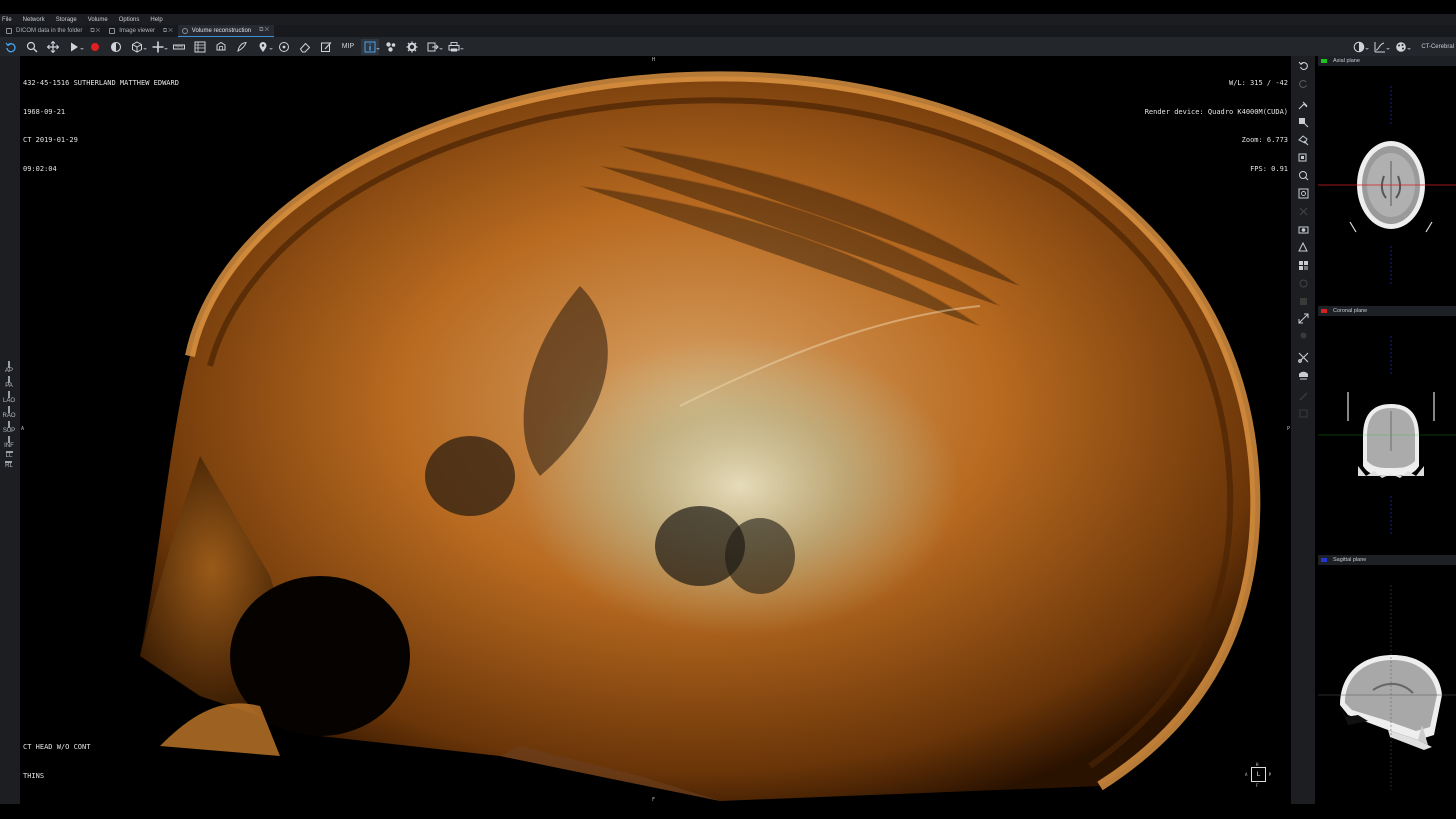 The image size is (1456, 819). What do you see at coordinates (98, 20) in the screenshot?
I see `menu-volume: Volume` at bounding box center [98, 20].